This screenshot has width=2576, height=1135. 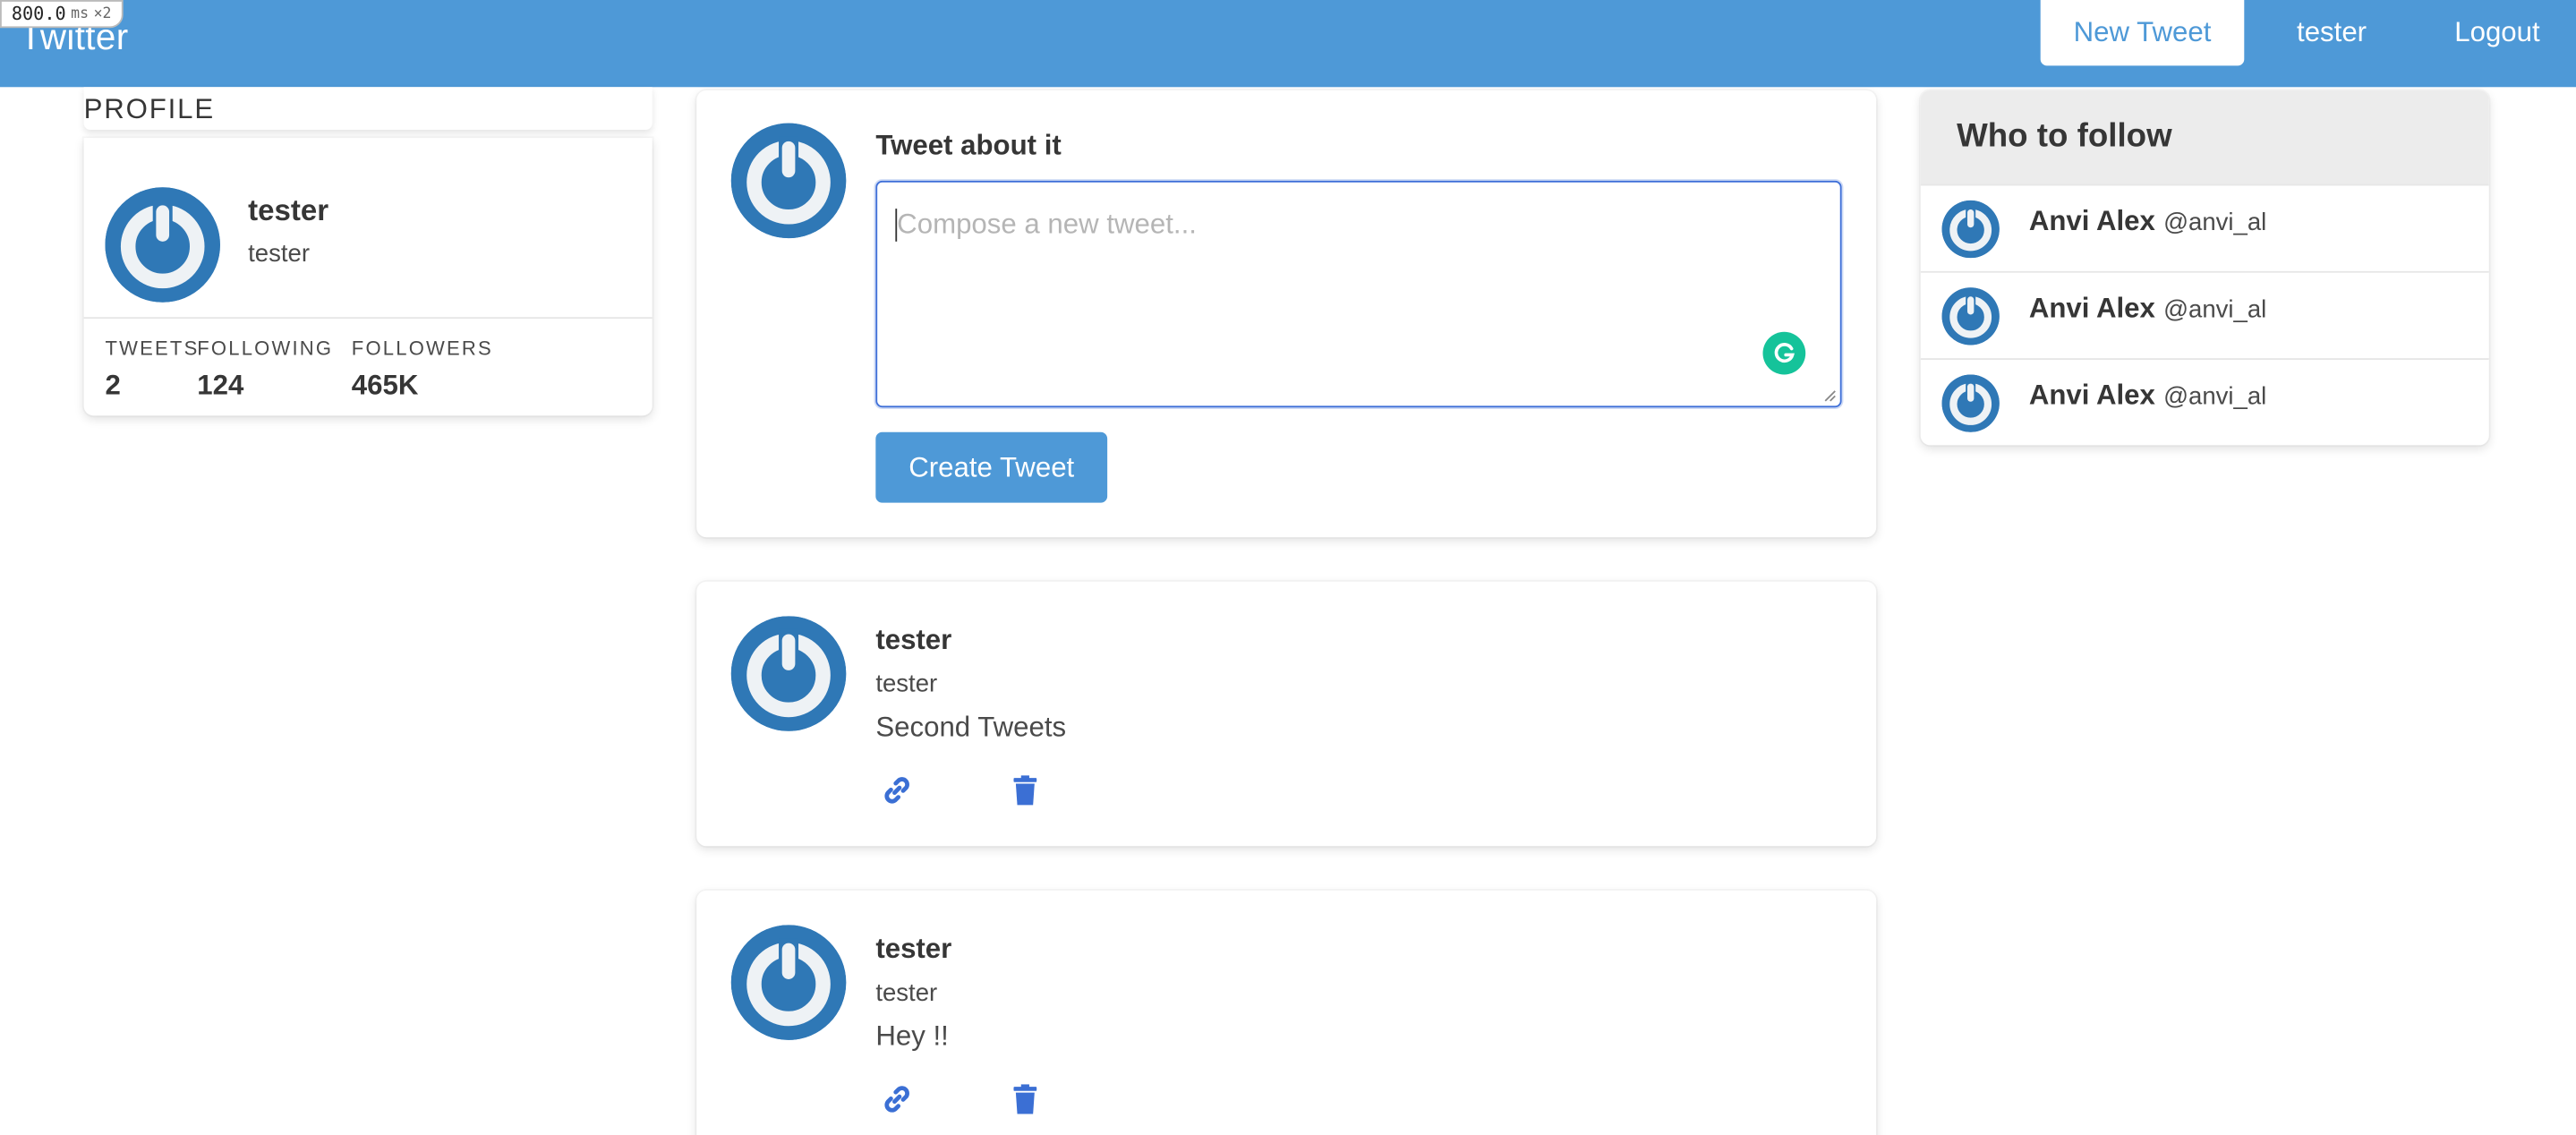 I want to click on stat-label-following: FOLLOWING, so click(x=265, y=348).